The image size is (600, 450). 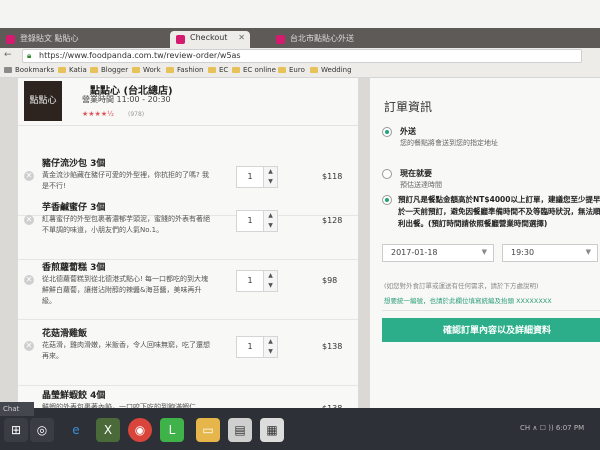 I want to click on excel-icon: X, so click(x=108, y=430).